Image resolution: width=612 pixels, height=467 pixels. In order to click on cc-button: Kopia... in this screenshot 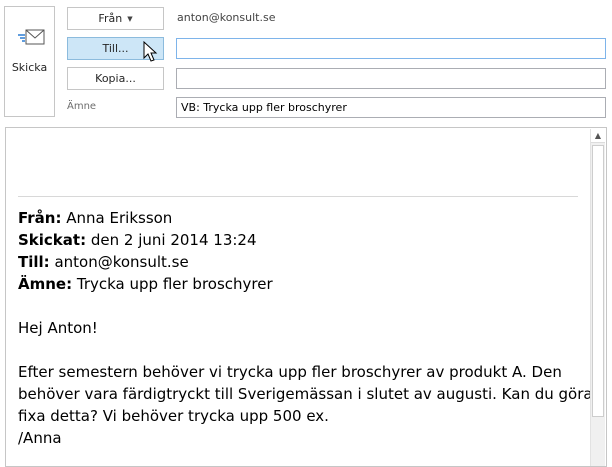, I will do `click(115, 78)`.